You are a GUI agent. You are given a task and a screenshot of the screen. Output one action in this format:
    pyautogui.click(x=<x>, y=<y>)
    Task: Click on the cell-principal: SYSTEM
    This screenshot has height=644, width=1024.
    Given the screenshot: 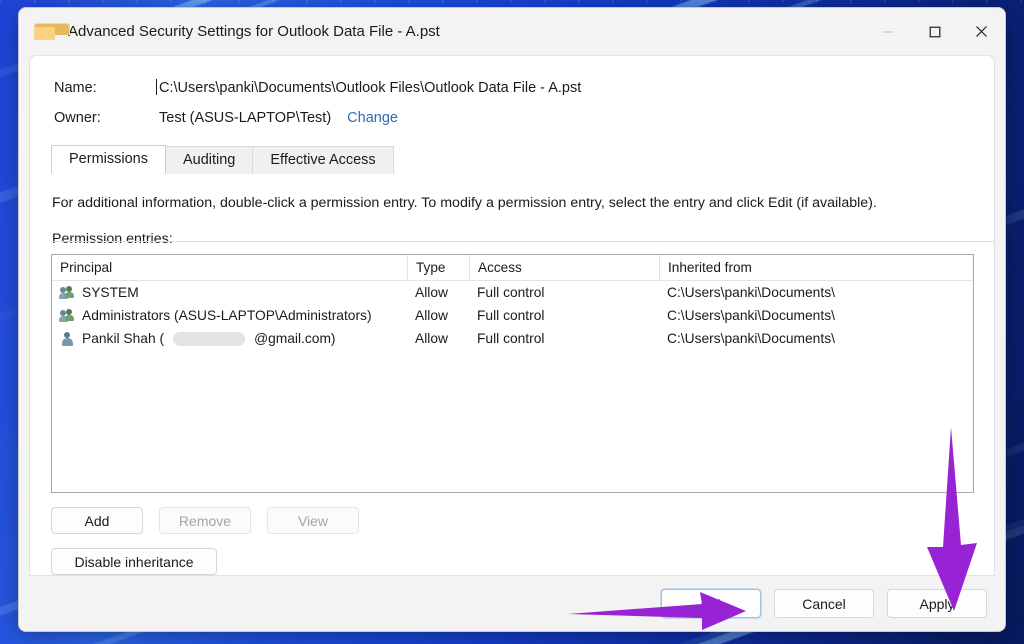 What is the action you would take?
    pyautogui.click(x=229, y=292)
    